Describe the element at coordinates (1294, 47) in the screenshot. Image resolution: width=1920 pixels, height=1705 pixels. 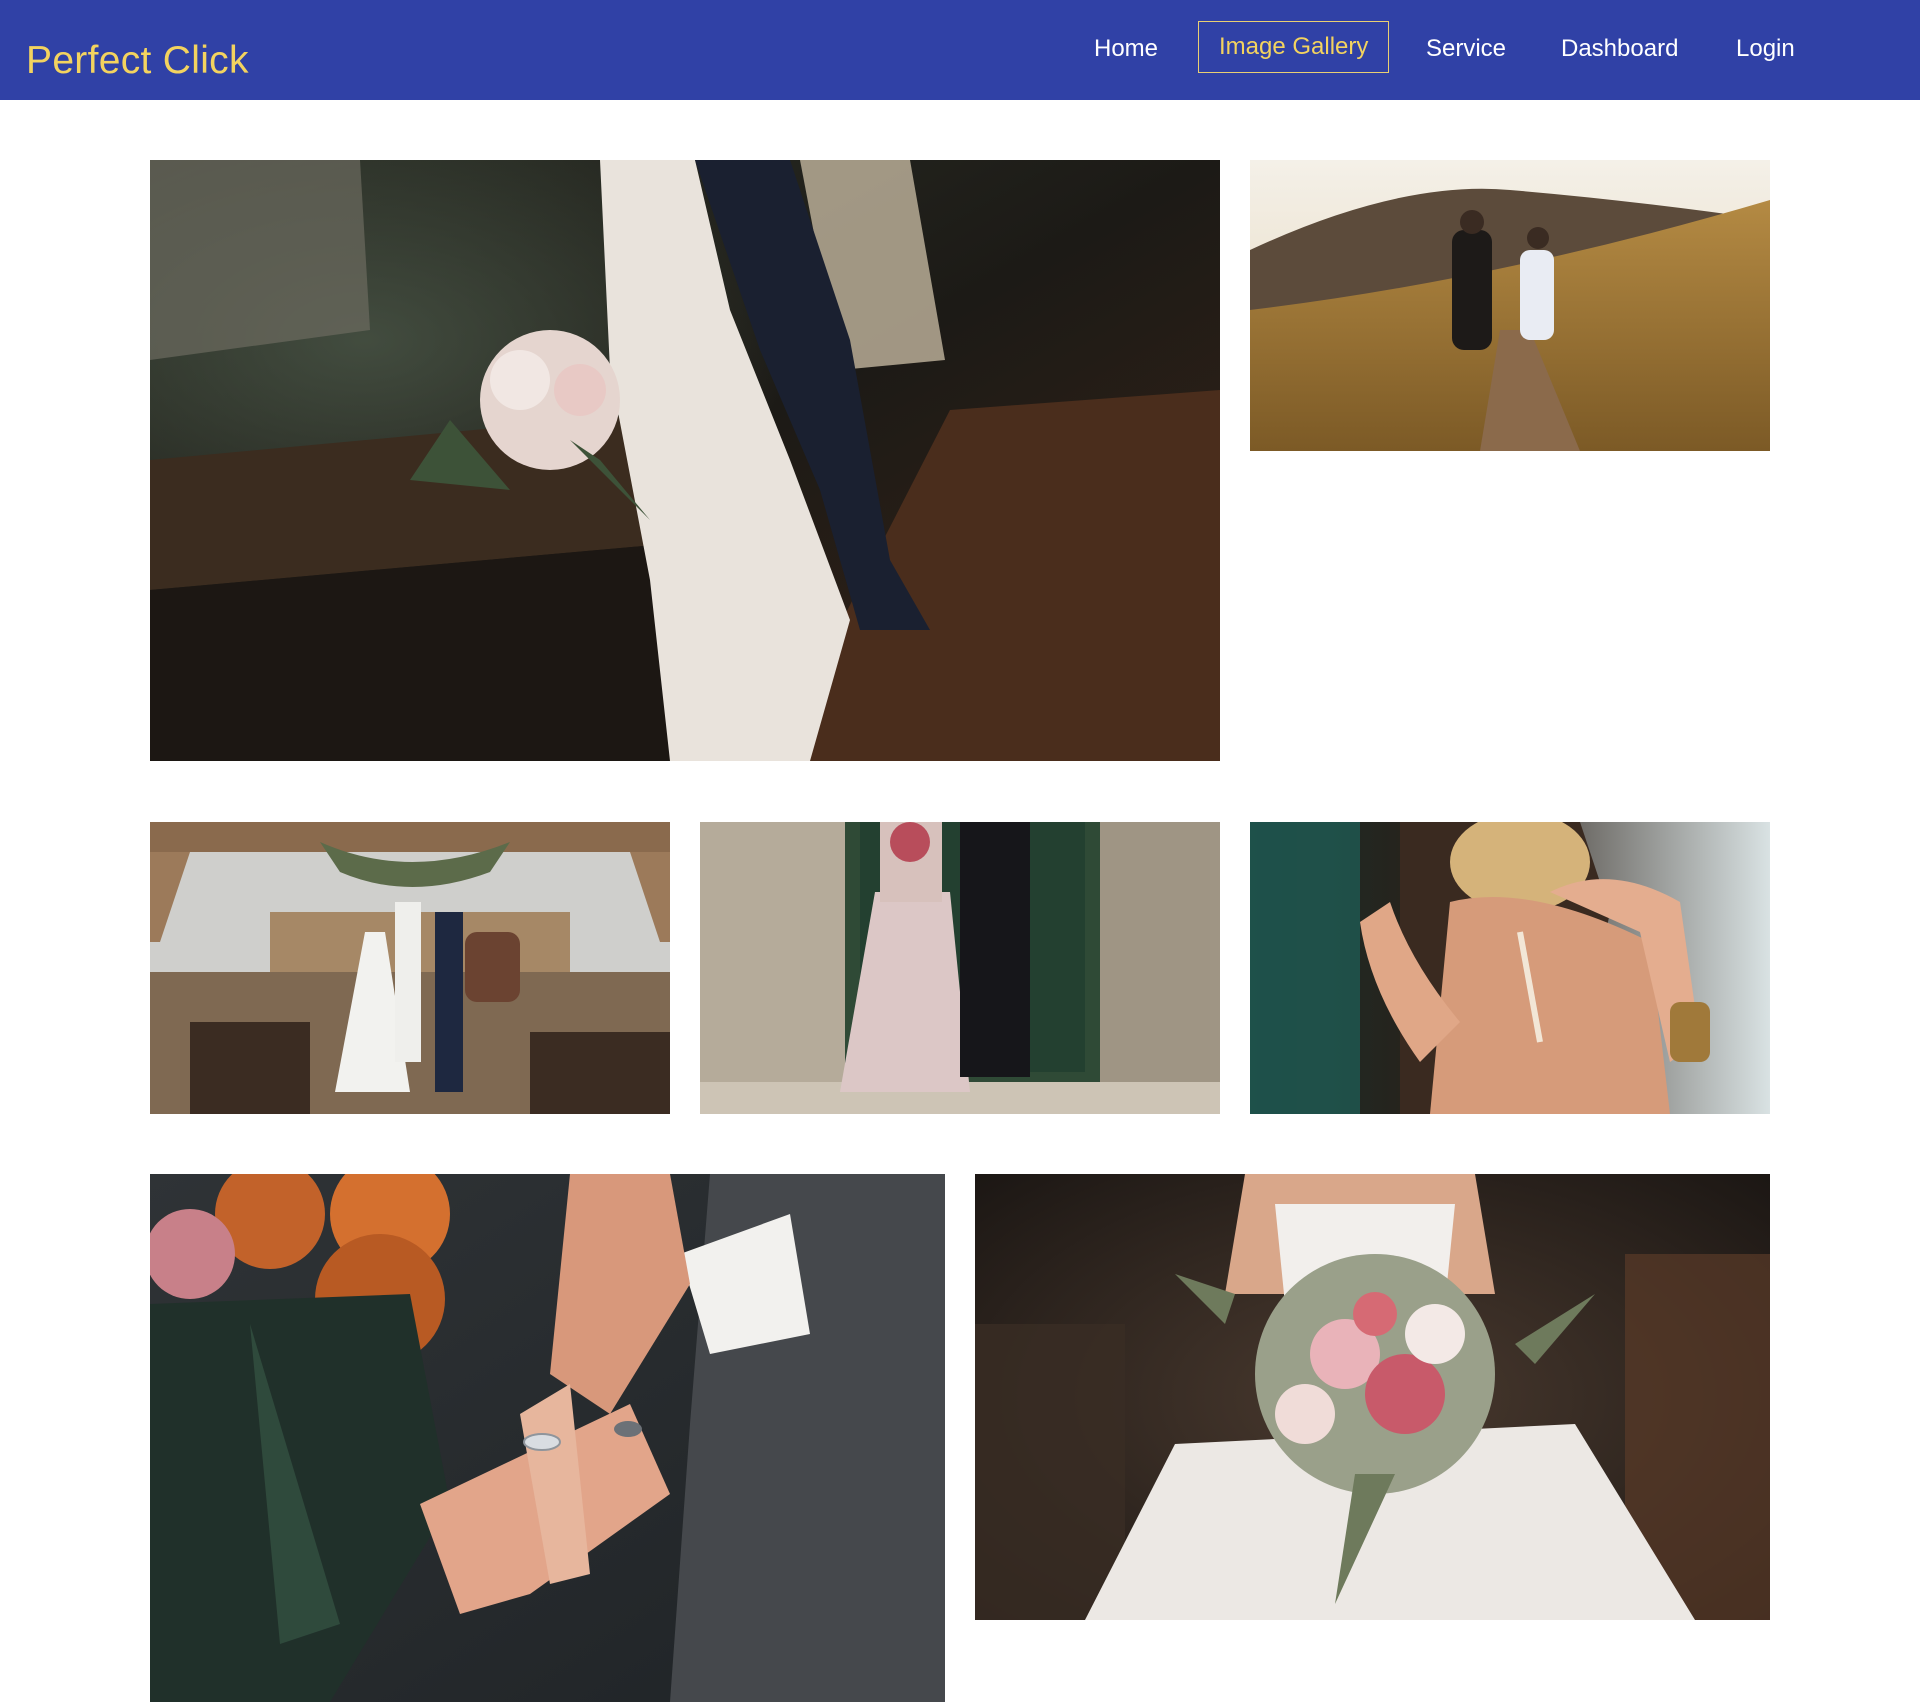
I see `nav-image-gallery: Image Gallery` at that location.